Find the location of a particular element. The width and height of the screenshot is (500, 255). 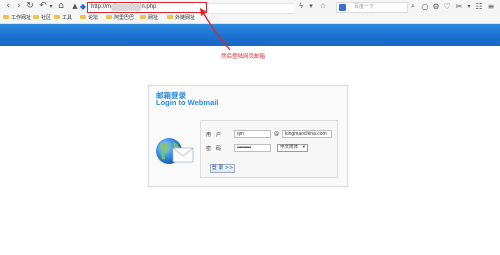

chat-icon: ○ is located at coordinates (425, 6).